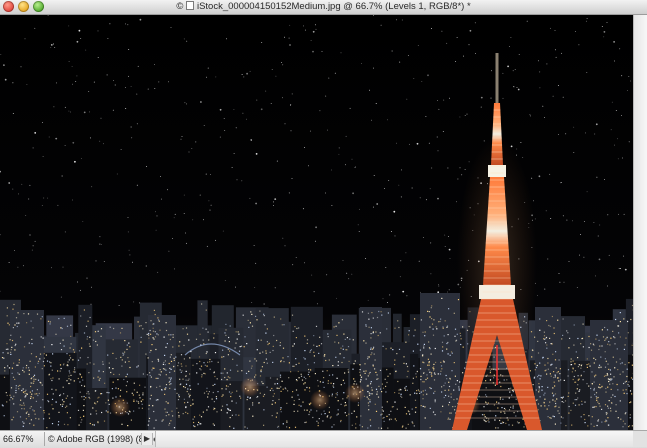 The width and height of the screenshot is (647, 448). Describe the element at coordinates (640, 222) in the screenshot. I see `vertical-scrollbar` at that location.